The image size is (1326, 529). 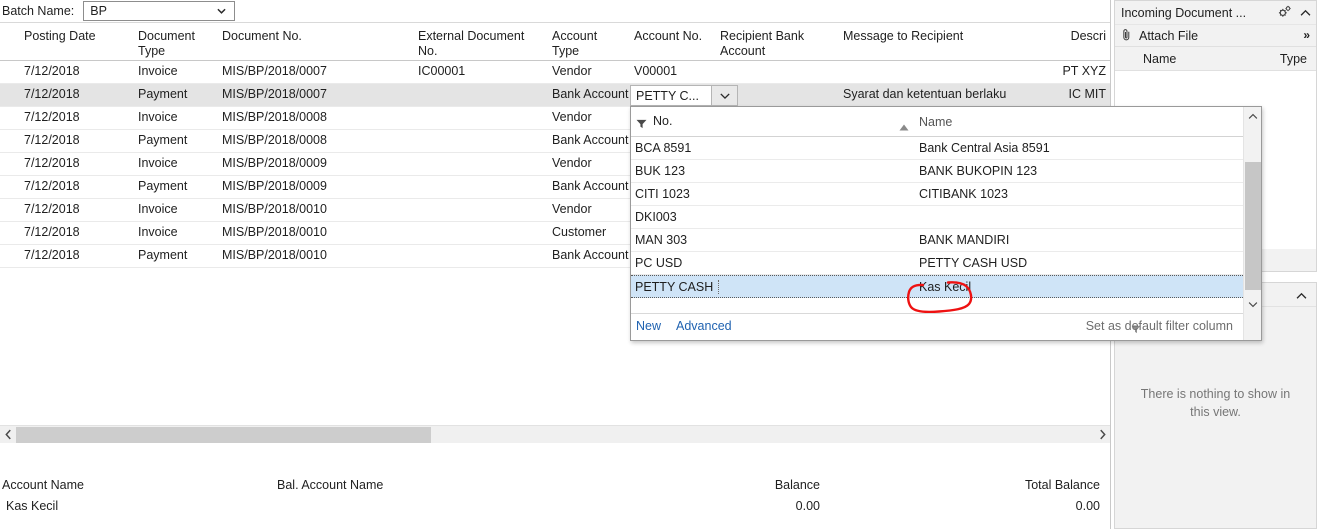 What do you see at coordinates (946, 240) in the screenshot?
I see `list-item: MAN 303 BANK MANDIRI` at bounding box center [946, 240].